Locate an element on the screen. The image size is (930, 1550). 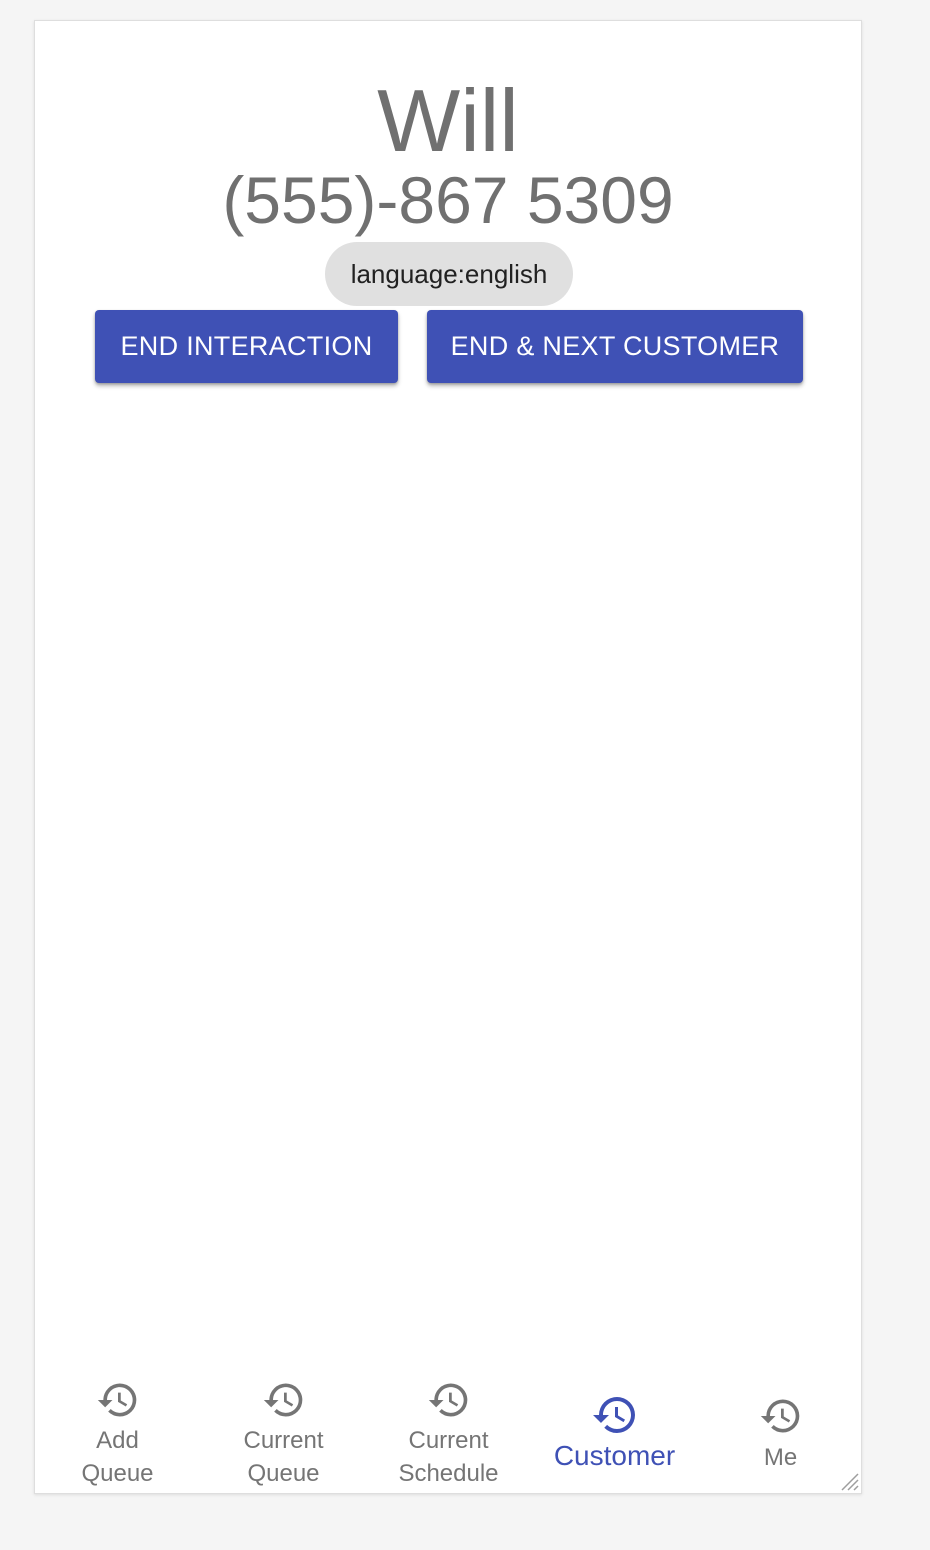
nav-item-current-schedule: Current Schedule is located at coordinates (448, 1434).